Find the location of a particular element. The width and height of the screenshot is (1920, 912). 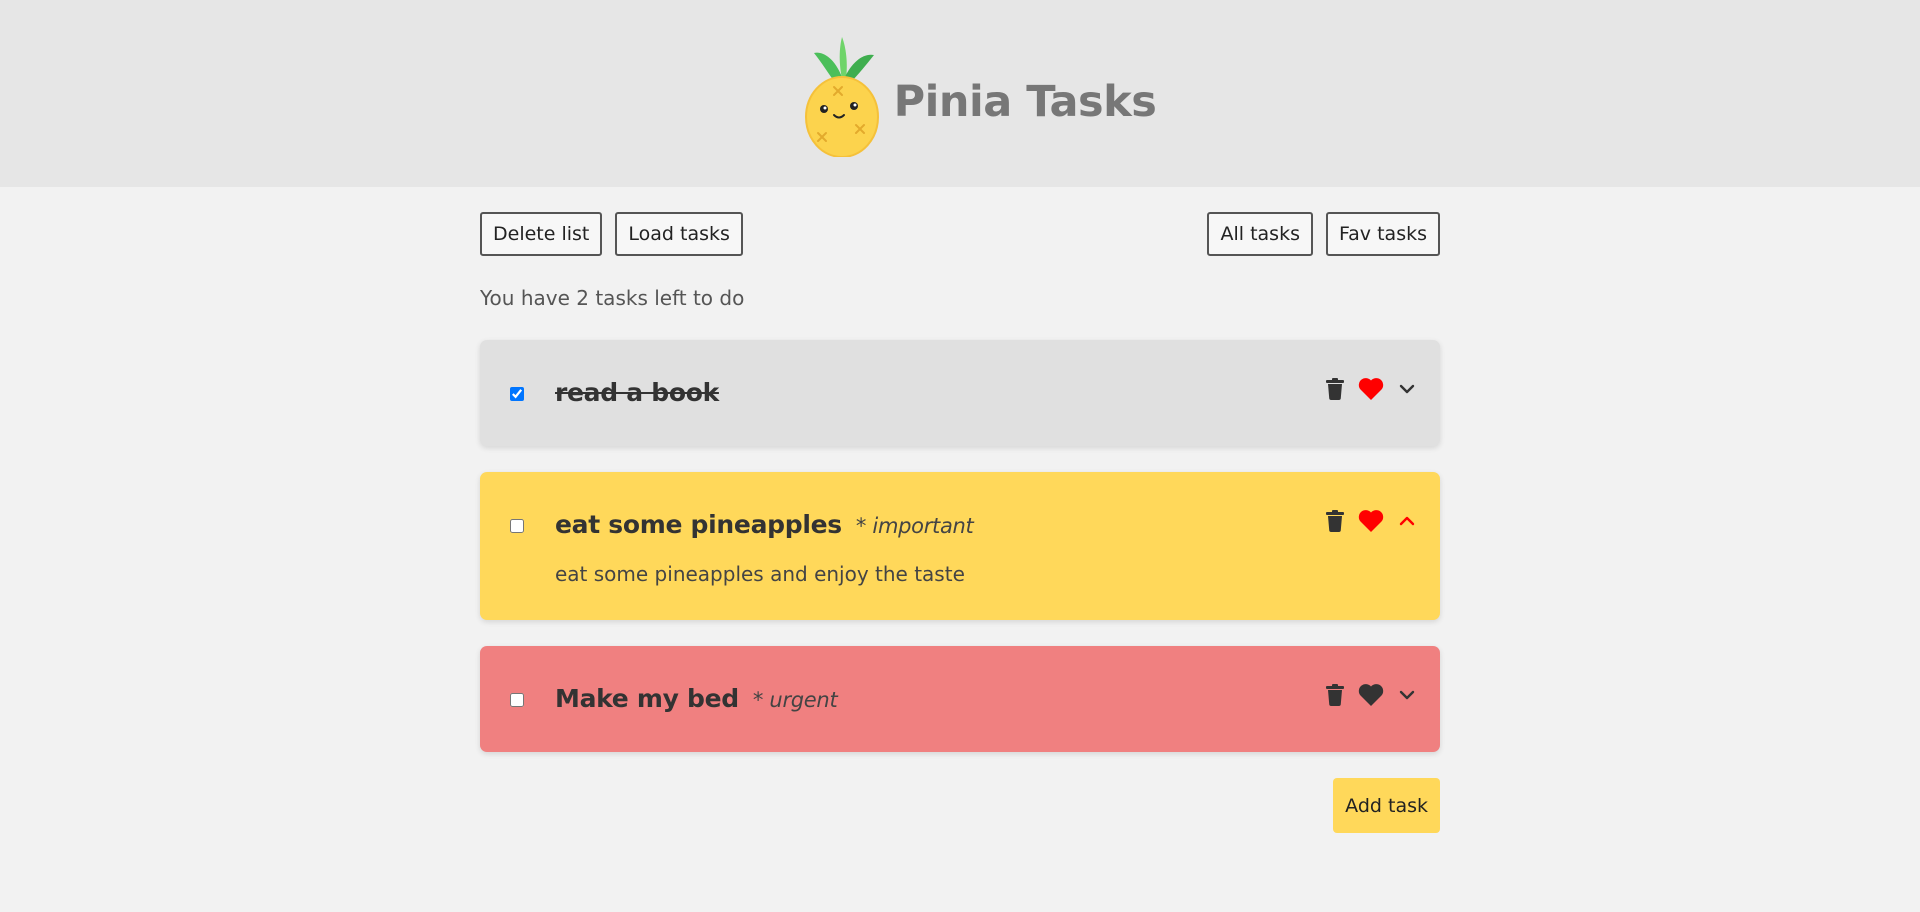

task-description: eat some pineapples and enjoy the taste is located at coordinates (760, 574).